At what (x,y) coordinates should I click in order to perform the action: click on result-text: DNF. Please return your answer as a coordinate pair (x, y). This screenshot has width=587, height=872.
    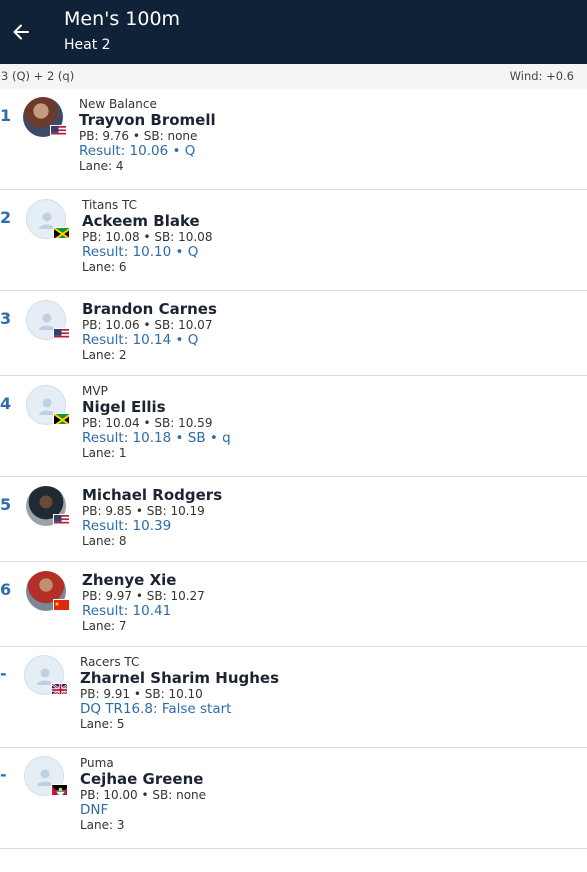
    Looking at the image, I should click on (94, 810).